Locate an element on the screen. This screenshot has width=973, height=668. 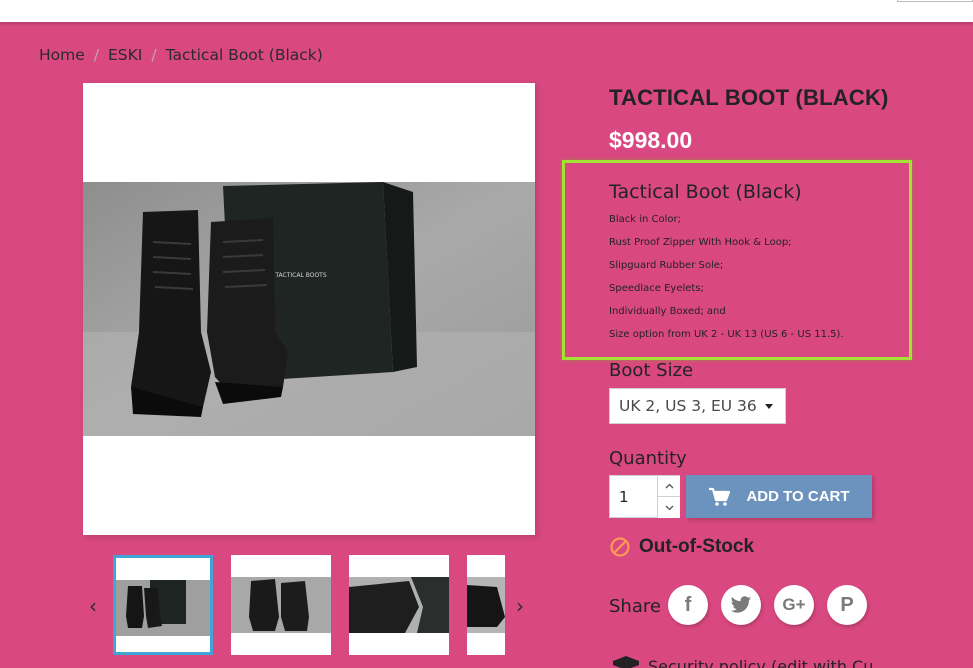
chevron-down-icon is located at coordinates (669, 507).